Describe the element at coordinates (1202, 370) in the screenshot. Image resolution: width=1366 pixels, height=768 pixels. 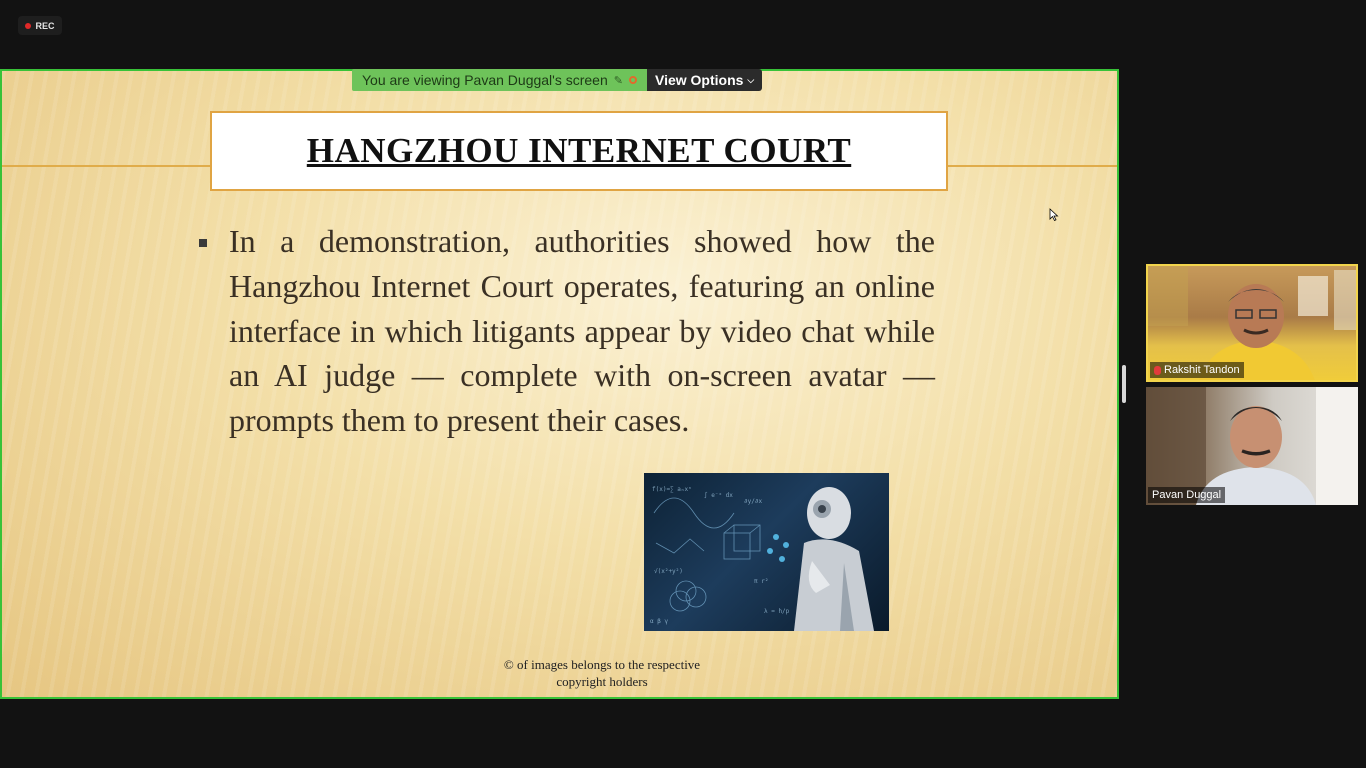
I see `participant-name: Rakshit Tandon` at that location.